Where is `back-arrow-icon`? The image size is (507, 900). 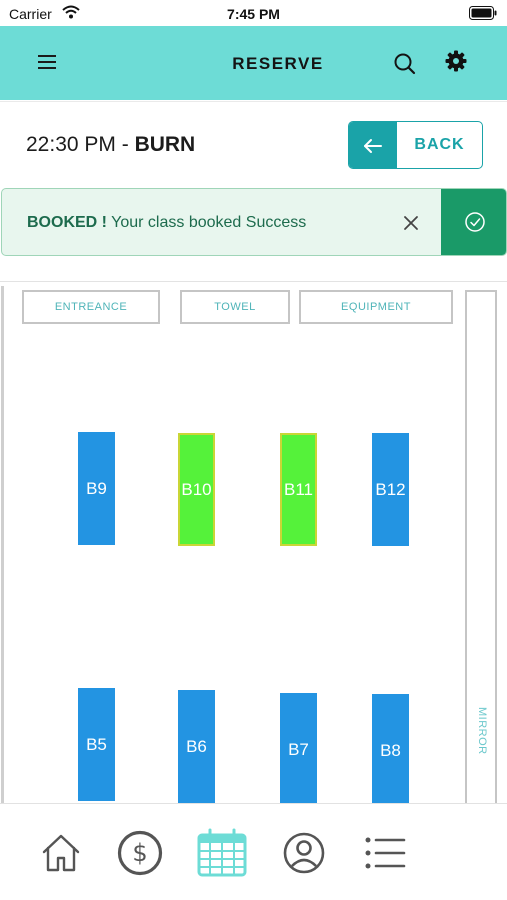 back-arrow-icon is located at coordinates (373, 145).